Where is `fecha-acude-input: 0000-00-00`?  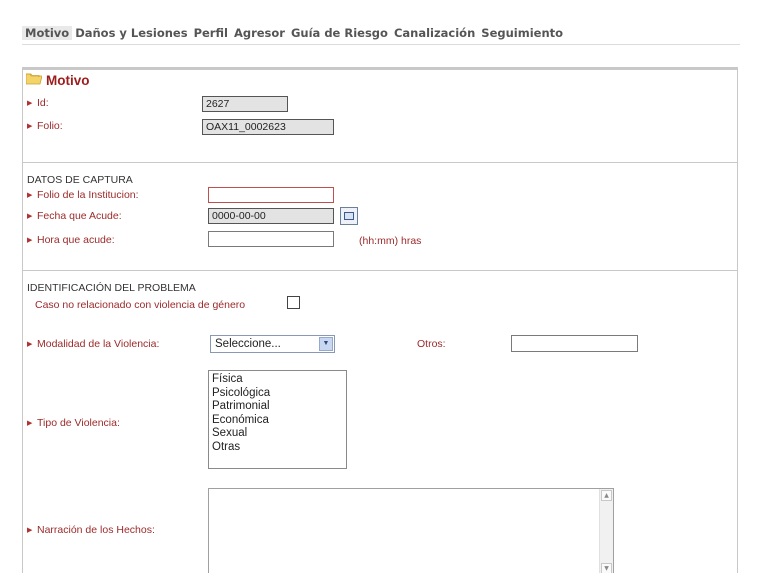 fecha-acude-input: 0000-00-00 is located at coordinates (271, 216).